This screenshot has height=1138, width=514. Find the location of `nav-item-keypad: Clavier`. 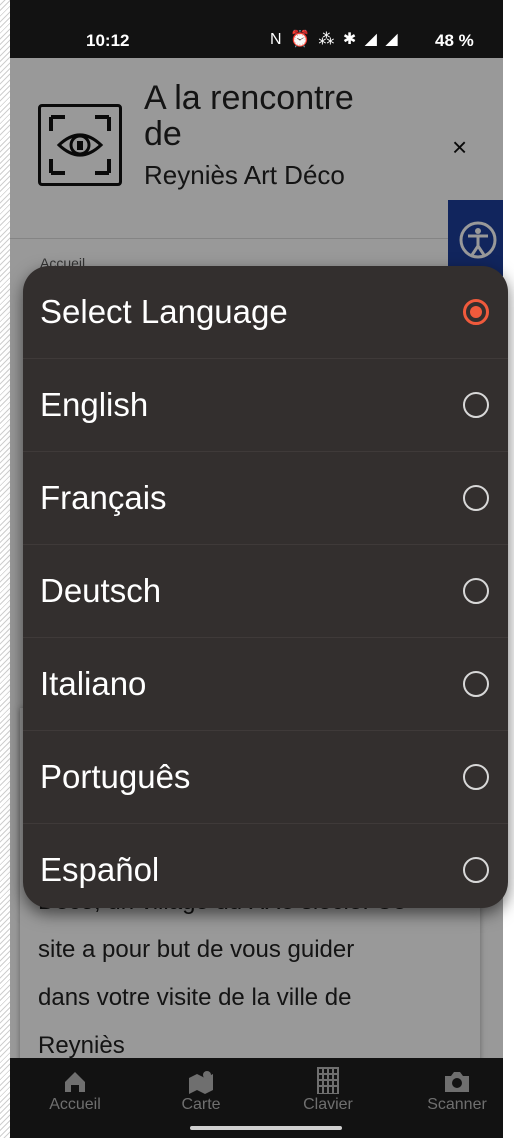

nav-item-keypad: Clavier is located at coordinates (328, 1090).